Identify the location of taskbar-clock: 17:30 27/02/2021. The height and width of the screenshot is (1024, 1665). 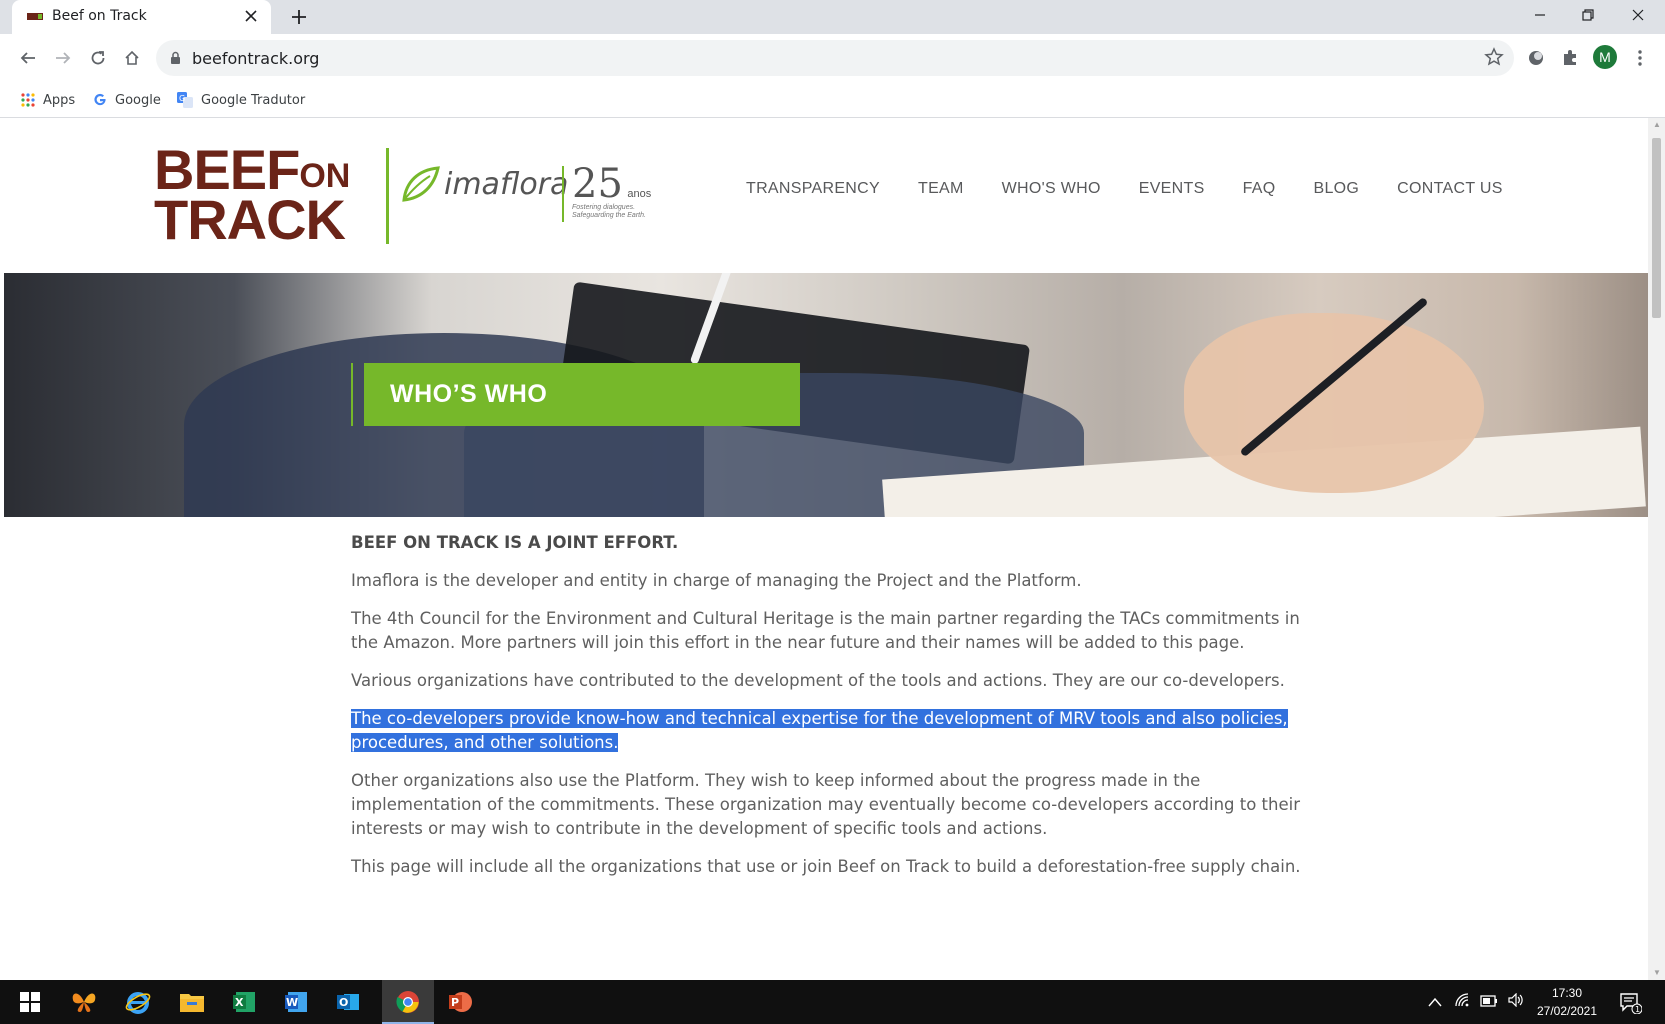
(1567, 1002).